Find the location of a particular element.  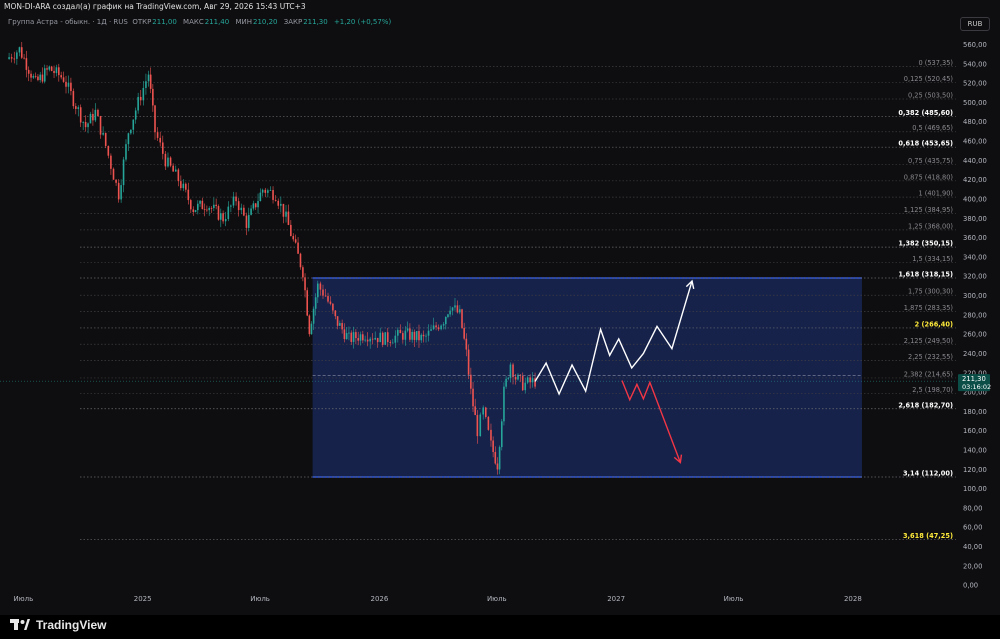

fib-level-label: 1,25 (368,00) is located at coordinates (930, 226).